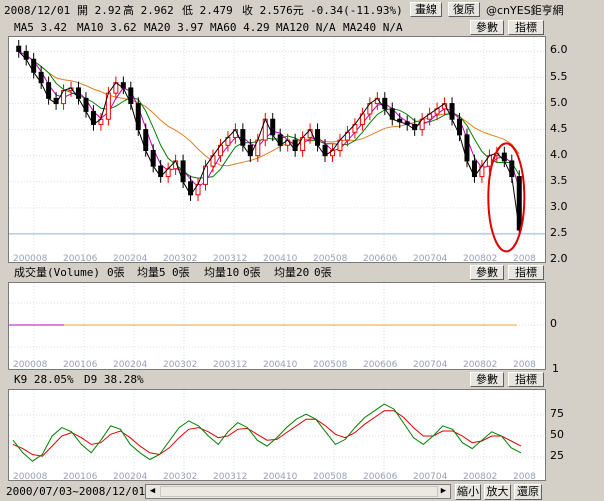 The height and width of the screenshot is (501, 604). What do you see at coordinates (497, 492) in the screenshot?
I see `zoom-in-button: 放大` at bounding box center [497, 492].